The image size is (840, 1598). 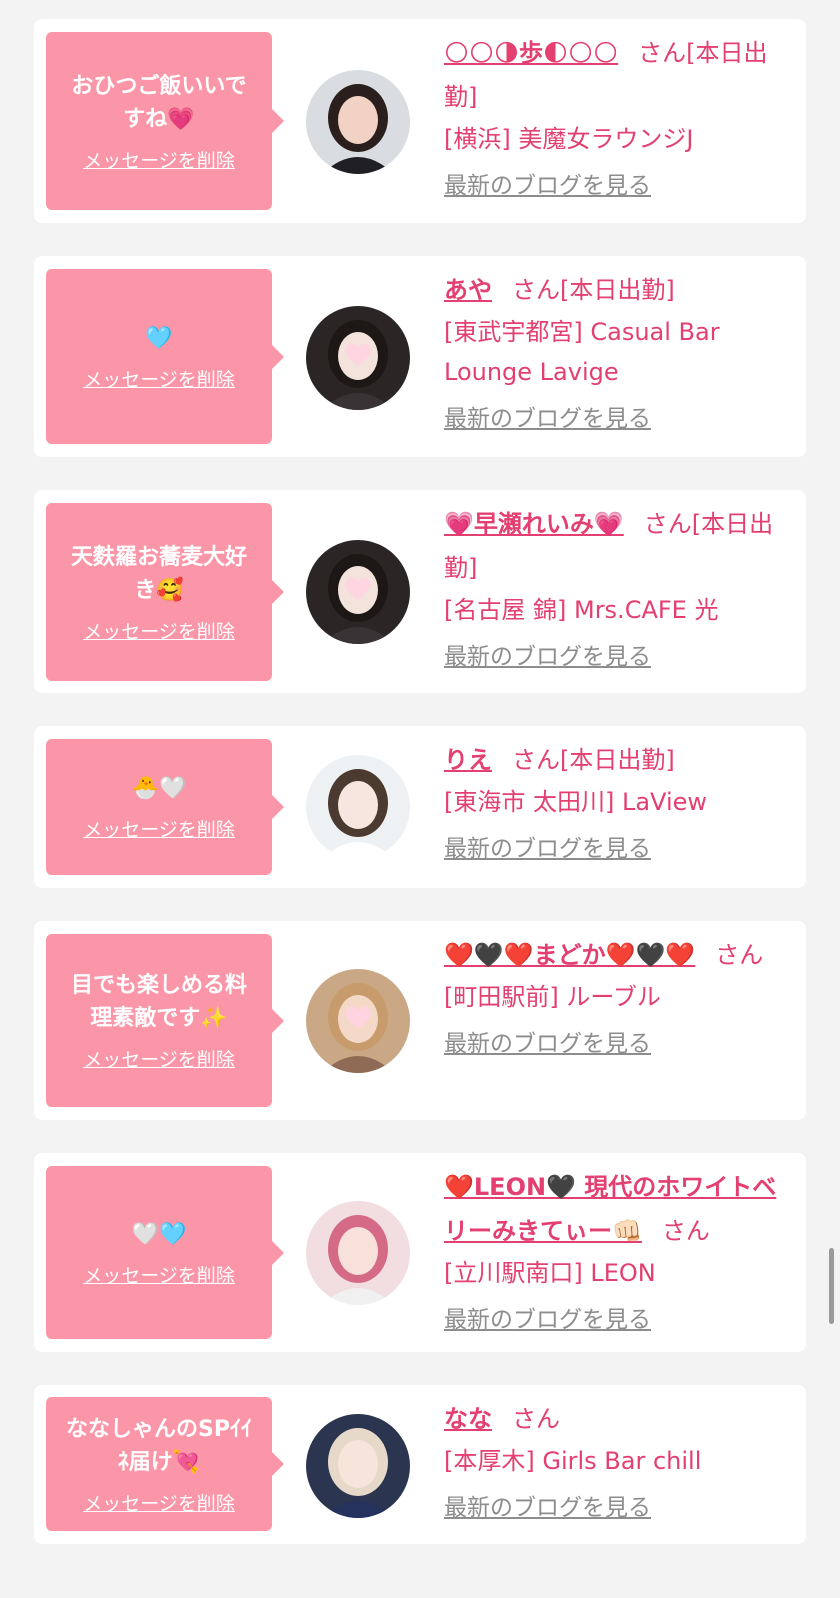 I want to click on cast-name-link: 💗早瀬れいみ💗, so click(x=534, y=524).